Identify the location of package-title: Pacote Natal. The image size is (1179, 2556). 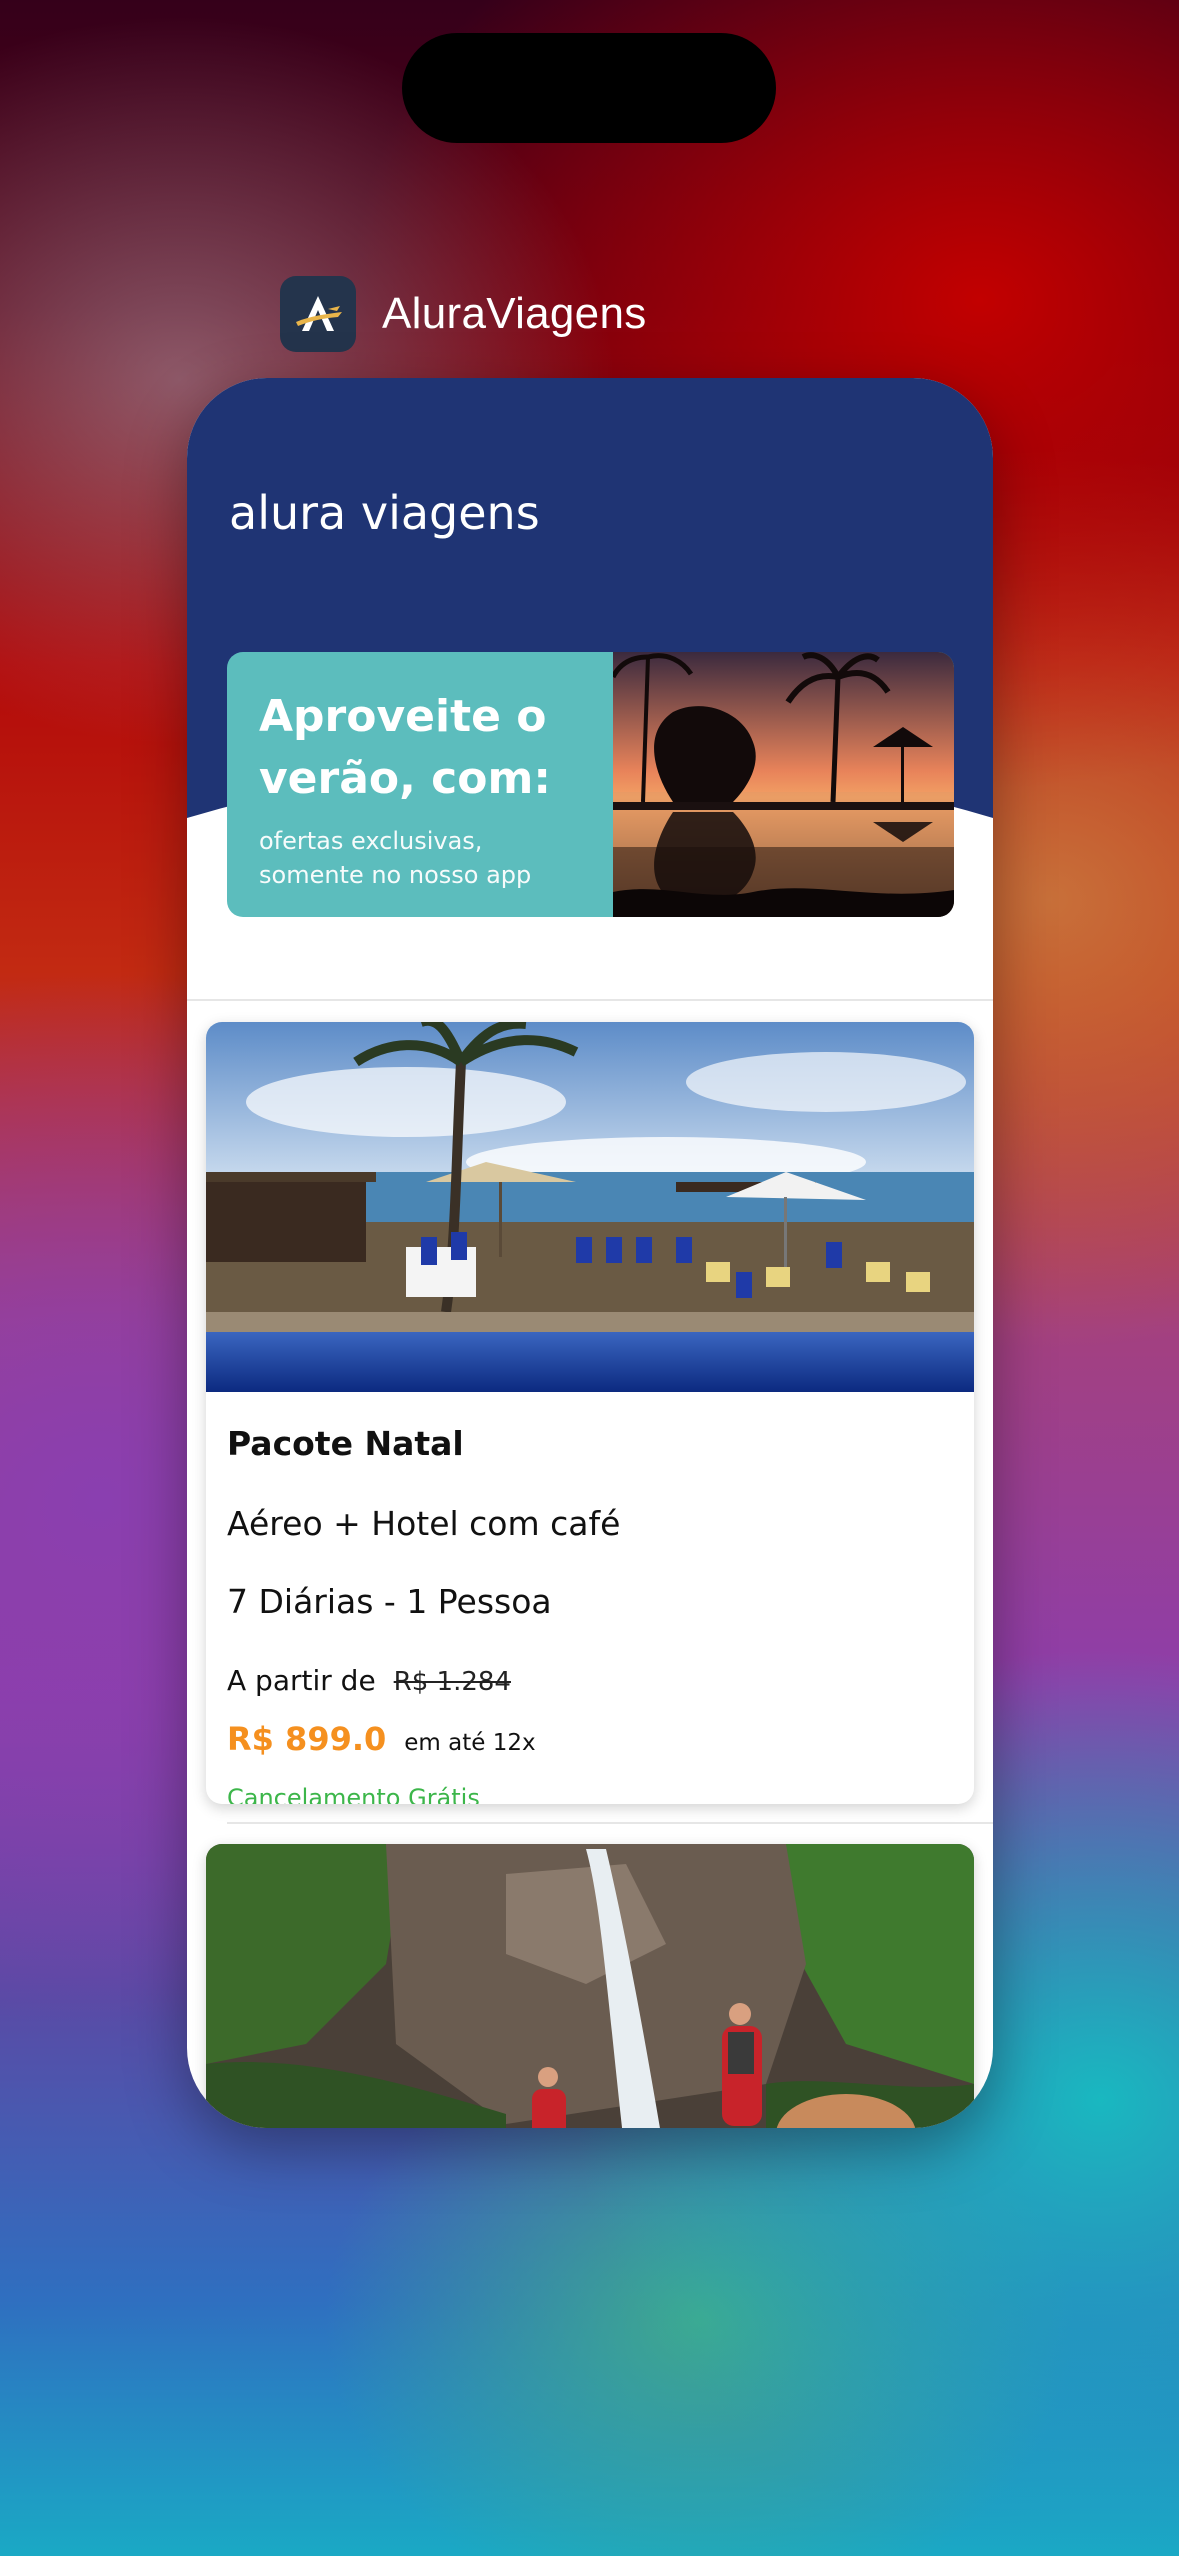
(345, 1443).